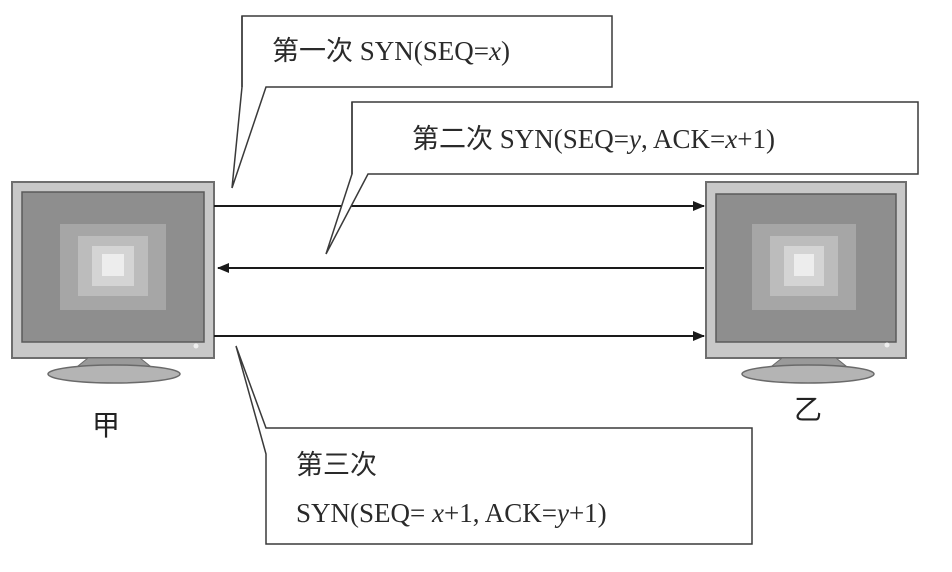 The height and width of the screenshot is (572, 952). Describe the element at coordinates (587, 513) in the screenshot. I see `callout-3-post: +1)` at that location.